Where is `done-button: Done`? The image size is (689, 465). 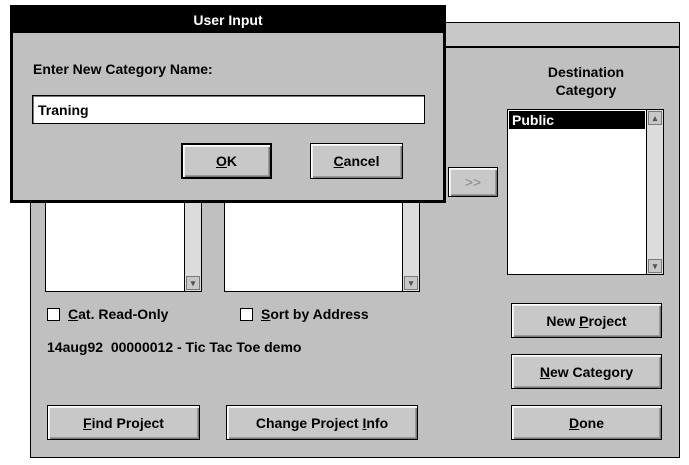 done-button: Done is located at coordinates (586, 422).